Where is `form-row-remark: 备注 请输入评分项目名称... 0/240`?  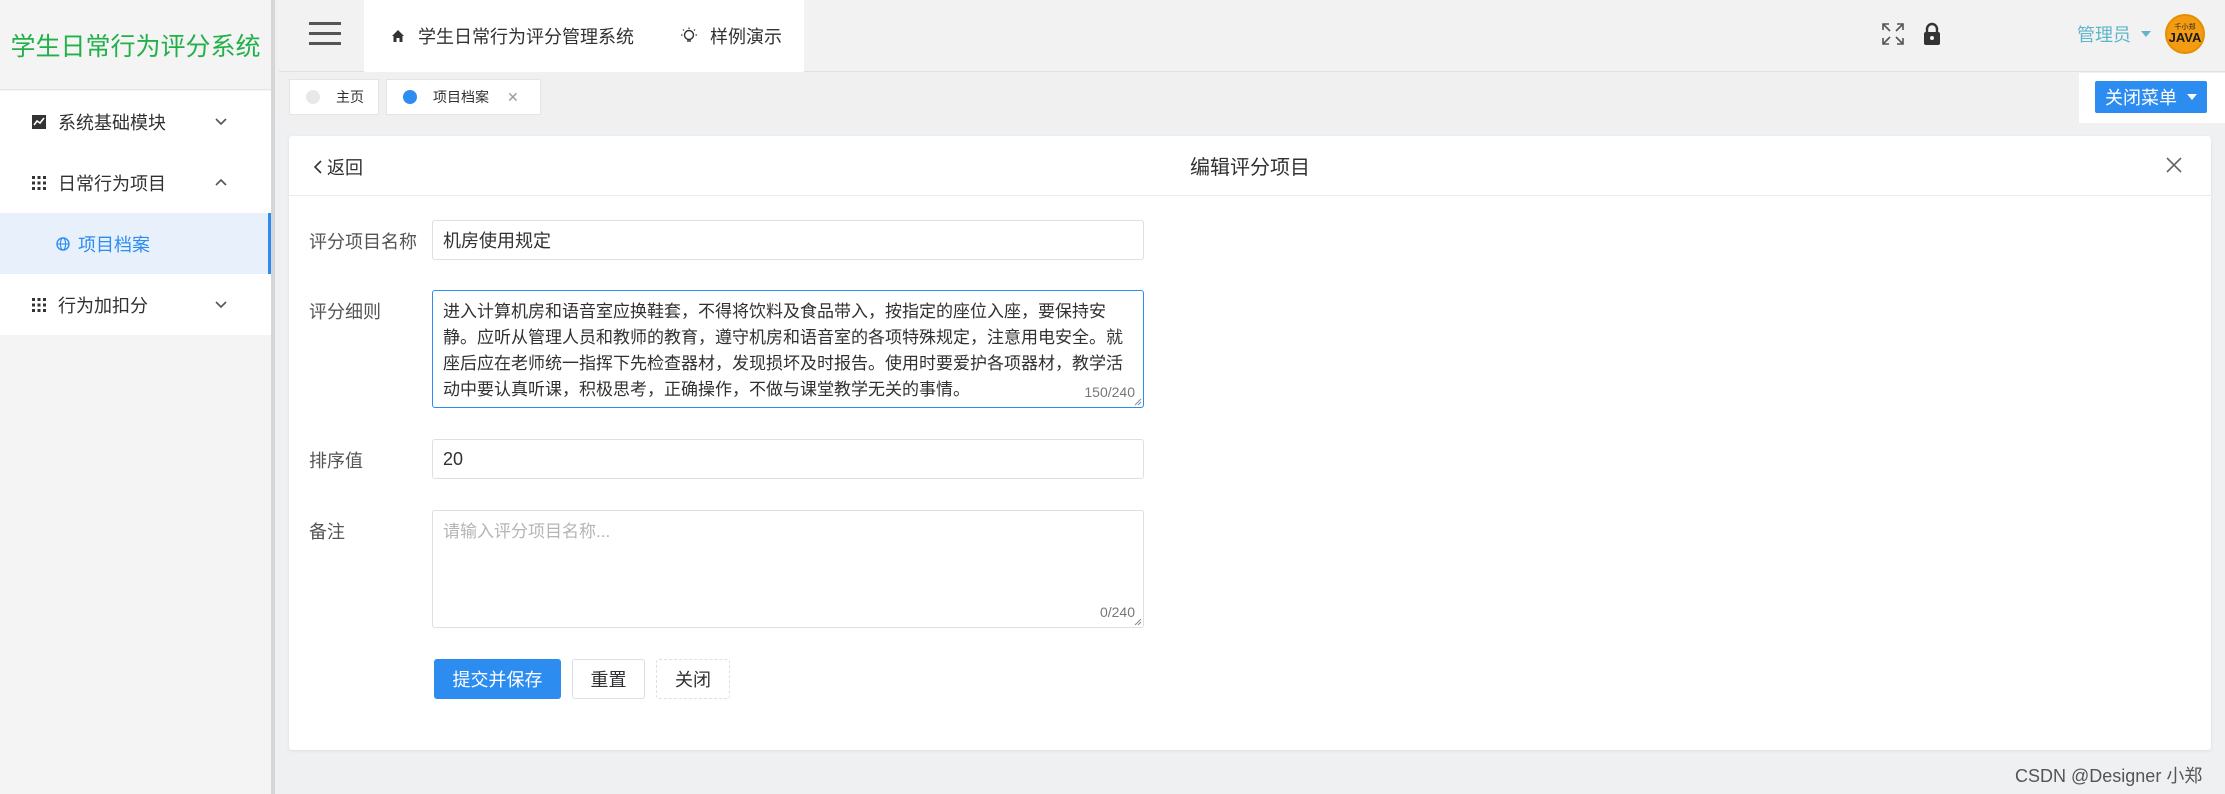
form-row-remark: 备注 请输入评分项目名称... 0/240 is located at coordinates (726, 569).